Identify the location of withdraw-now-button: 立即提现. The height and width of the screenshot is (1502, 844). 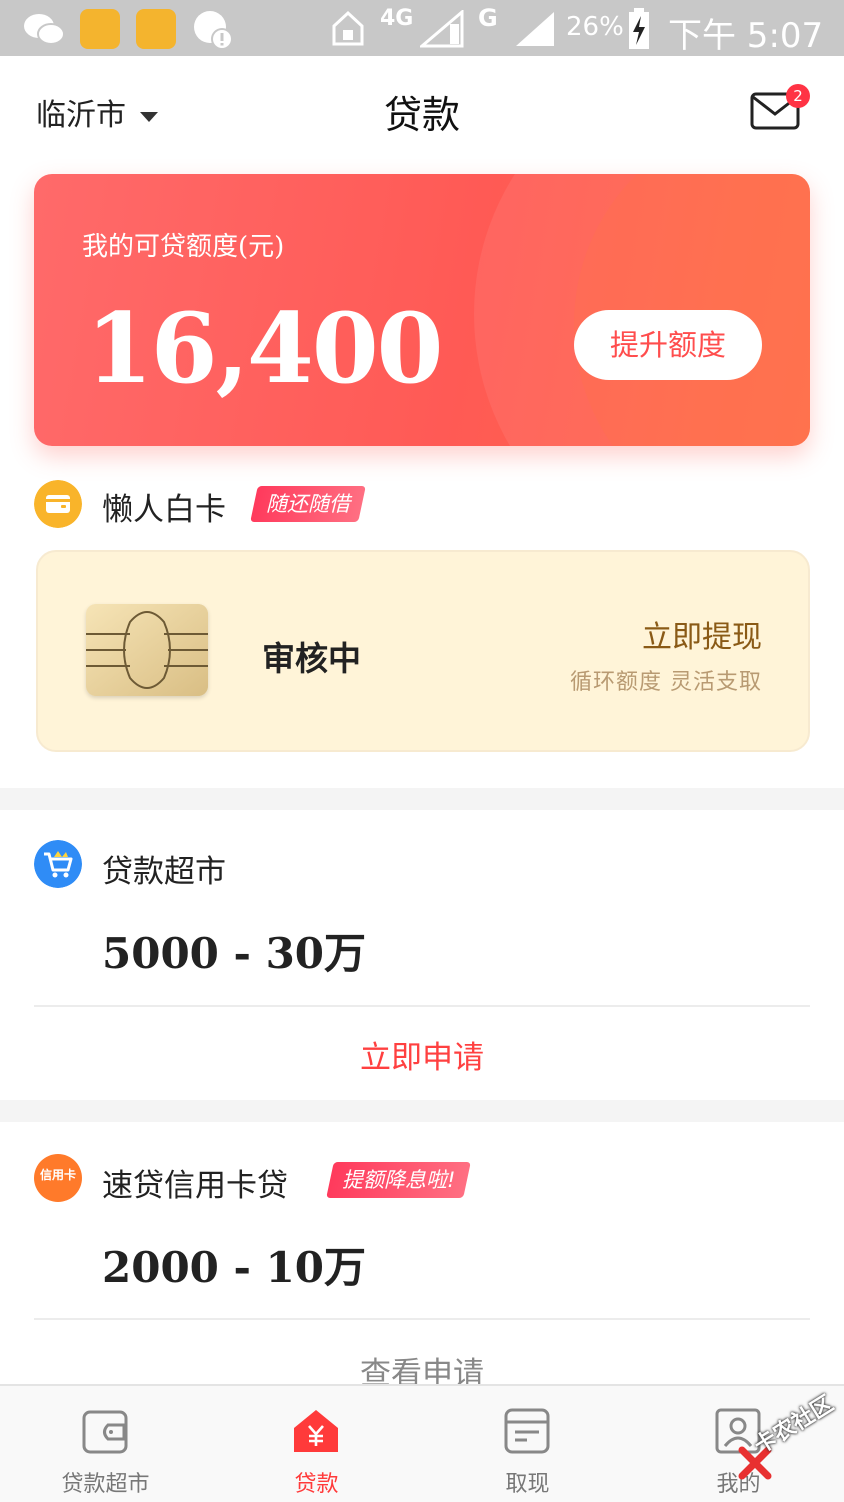
(702, 634).